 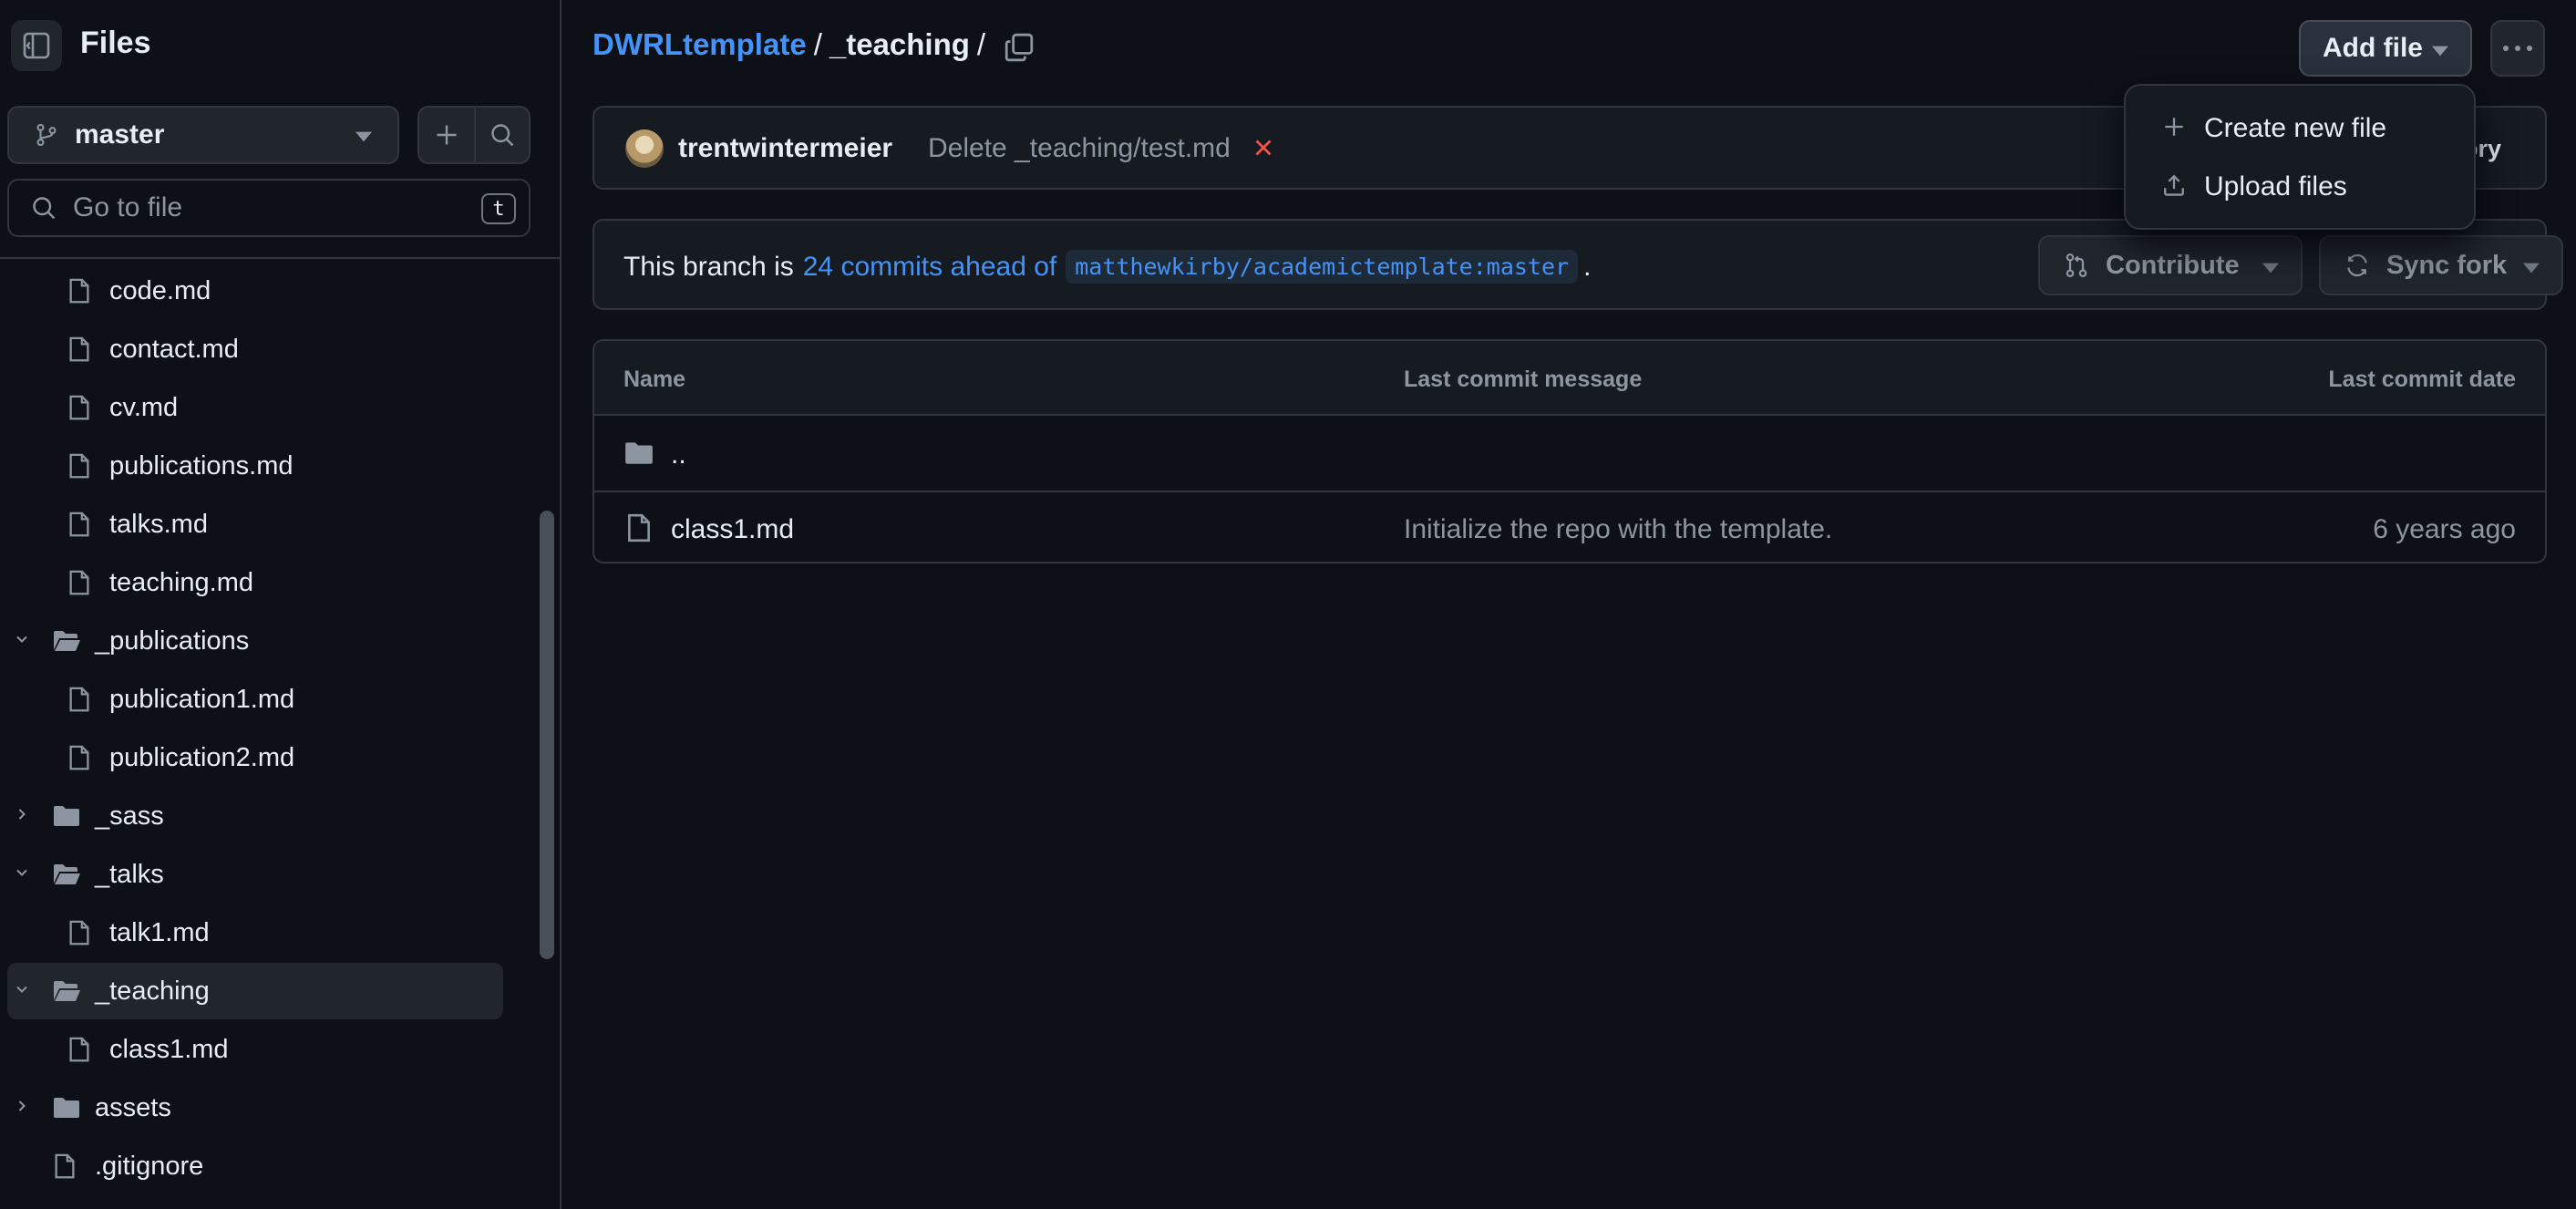 What do you see at coordinates (708, 266) in the screenshot?
I see `branch-status-prefix: This branch is` at bounding box center [708, 266].